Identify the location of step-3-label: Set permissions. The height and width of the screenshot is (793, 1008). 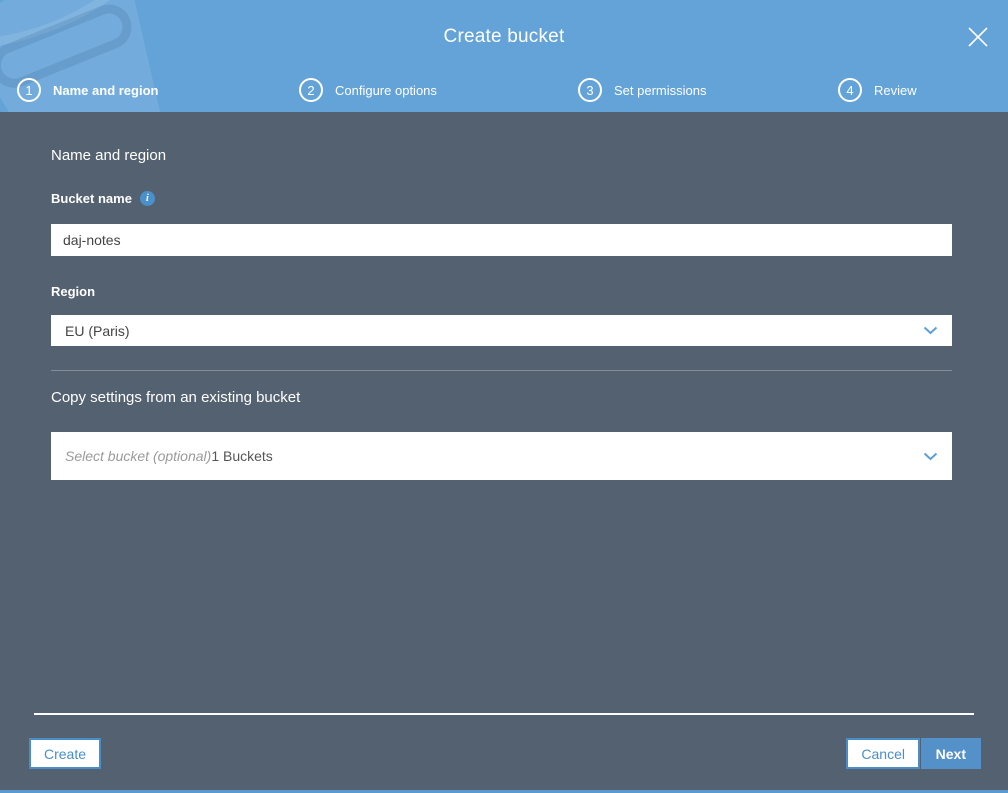
(660, 90).